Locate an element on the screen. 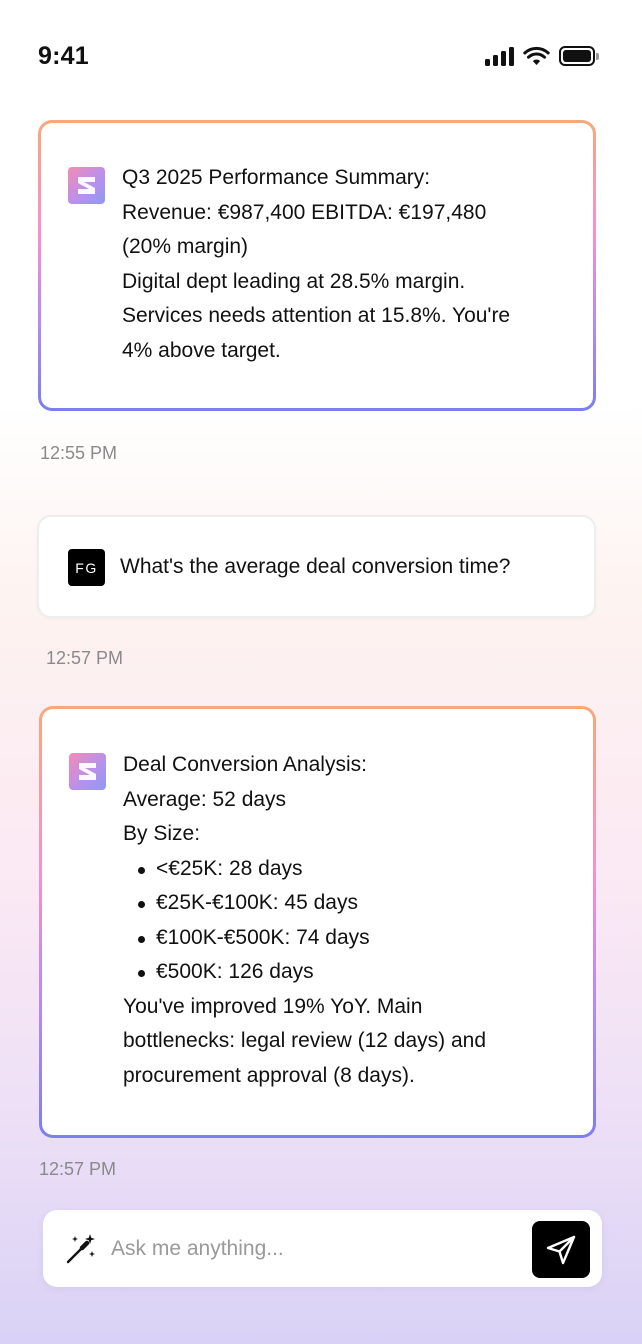 This screenshot has height=1344, width=642. chat-composer is located at coordinates (322, 1248).